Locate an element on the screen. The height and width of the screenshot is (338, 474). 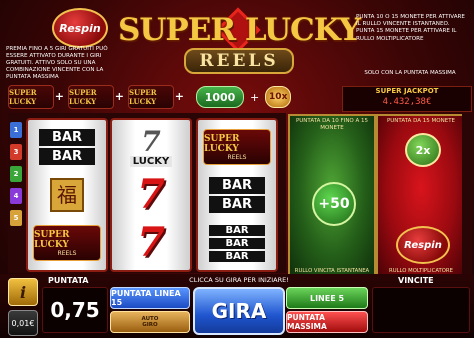
payline-markers: 1 3 2 4 5 is located at coordinates (17, 177).